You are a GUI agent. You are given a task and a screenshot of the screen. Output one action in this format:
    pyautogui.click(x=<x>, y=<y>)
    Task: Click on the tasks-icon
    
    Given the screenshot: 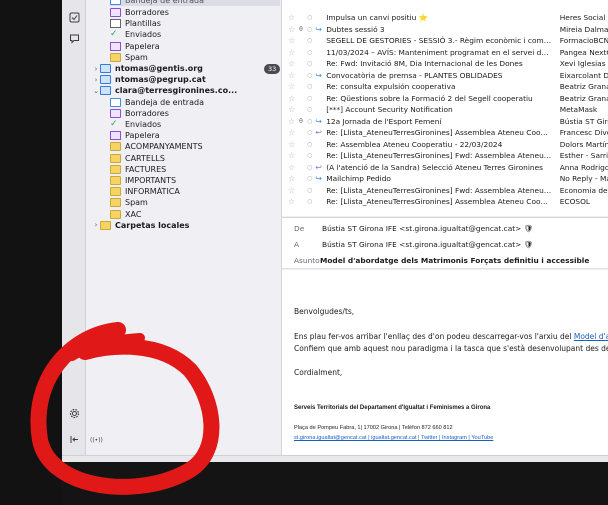 What is the action you would take?
    pyautogui.click(x=74, y=17)
    